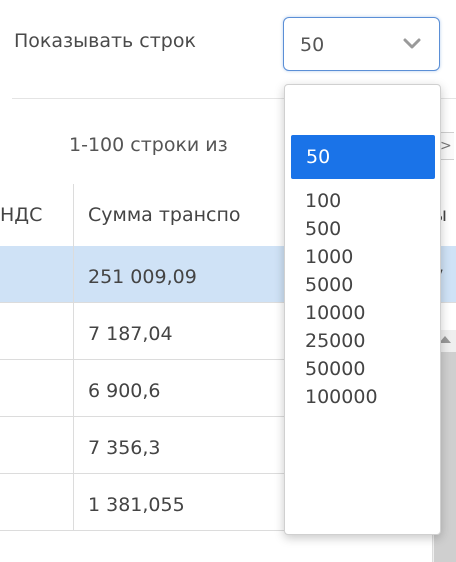 This screenshot has height=562, width=456. I want to click on column-header-vat: НДС, so click(37, 215).